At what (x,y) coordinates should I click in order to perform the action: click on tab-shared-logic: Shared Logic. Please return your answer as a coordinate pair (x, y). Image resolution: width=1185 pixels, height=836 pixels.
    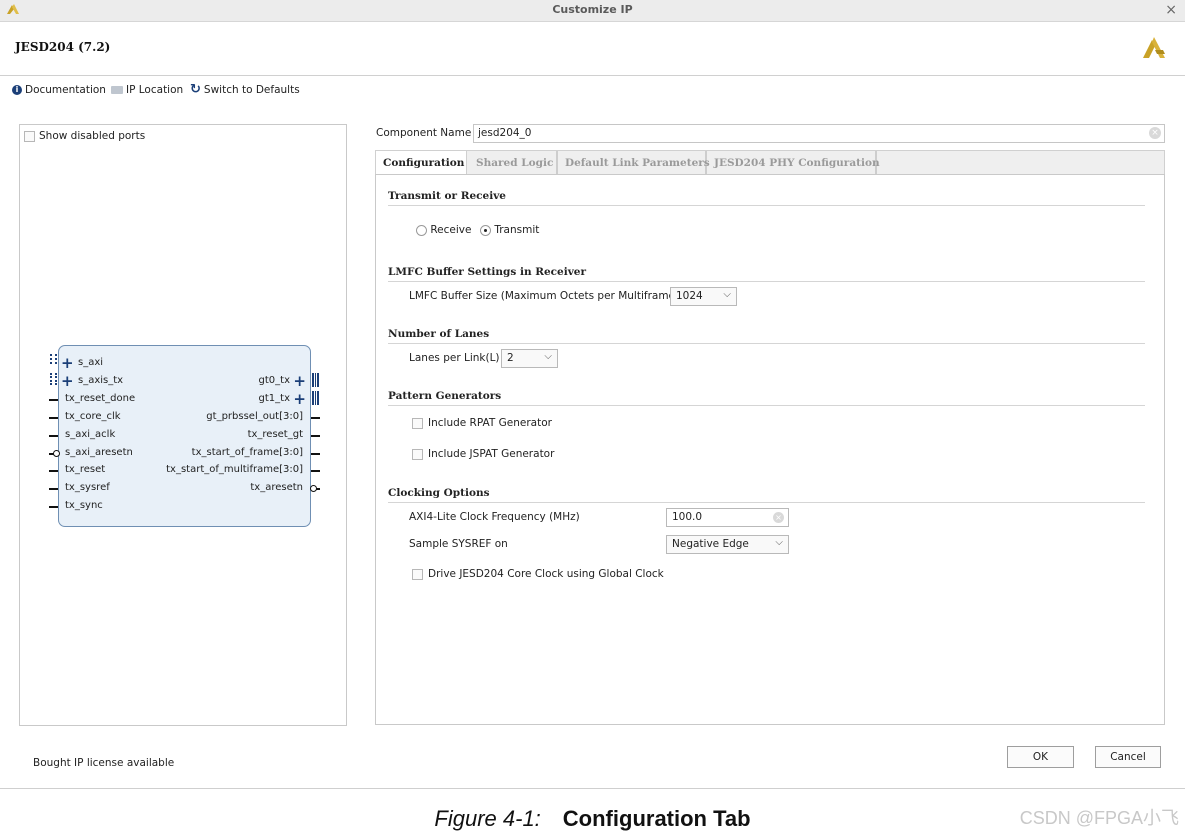
    Looking at the image, I should click on (513, 162).